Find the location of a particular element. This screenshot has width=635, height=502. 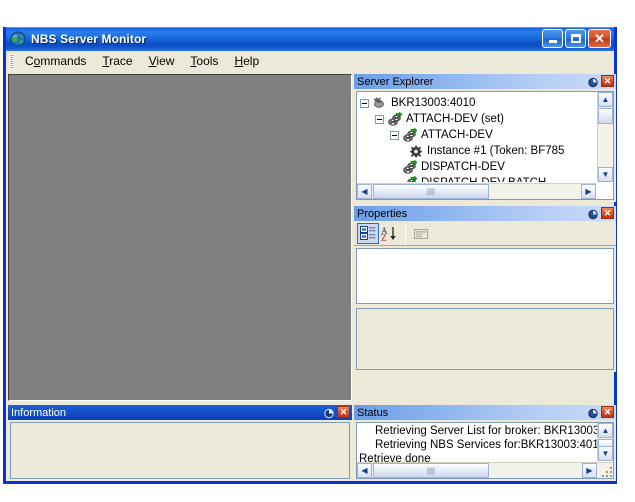

tree-node-label: ATTACH-DEV (set) is located at coordinates (455, 119).